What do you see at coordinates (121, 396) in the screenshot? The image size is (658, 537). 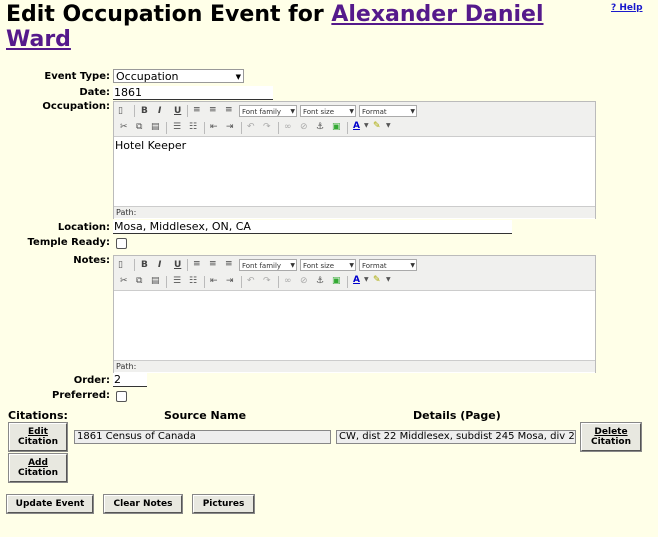 I see `preferred-checkbox` at bounding box center [121, 396].